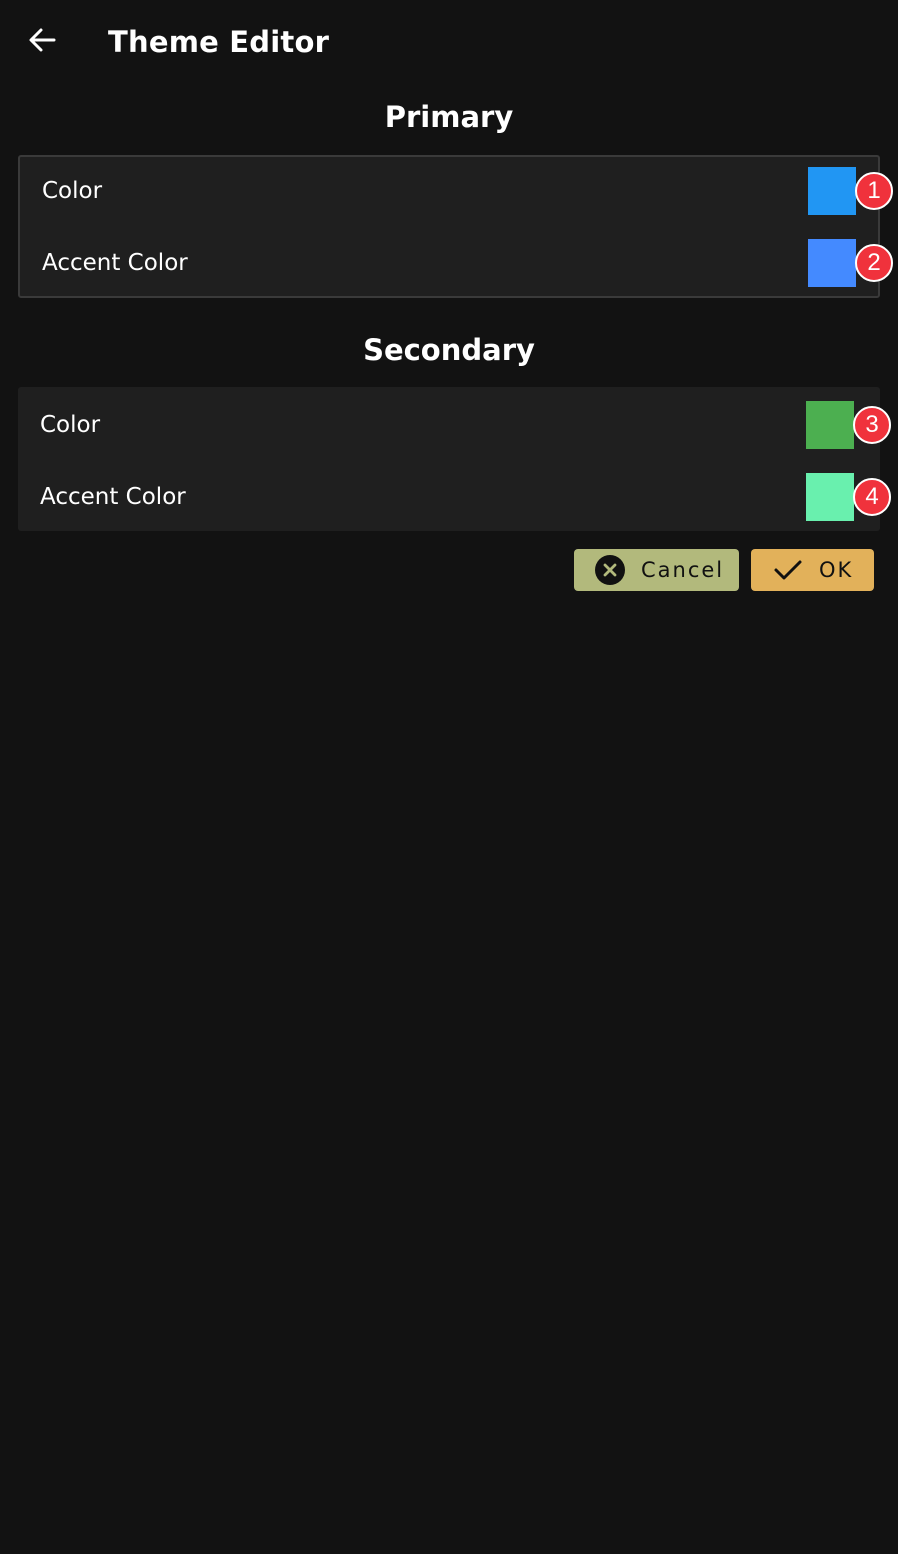 The width and height of the screenshot is (898, 1554). Describe the element at coordinates (874, 263) in the screenshot. I see `marker-badge: 2` at that location.